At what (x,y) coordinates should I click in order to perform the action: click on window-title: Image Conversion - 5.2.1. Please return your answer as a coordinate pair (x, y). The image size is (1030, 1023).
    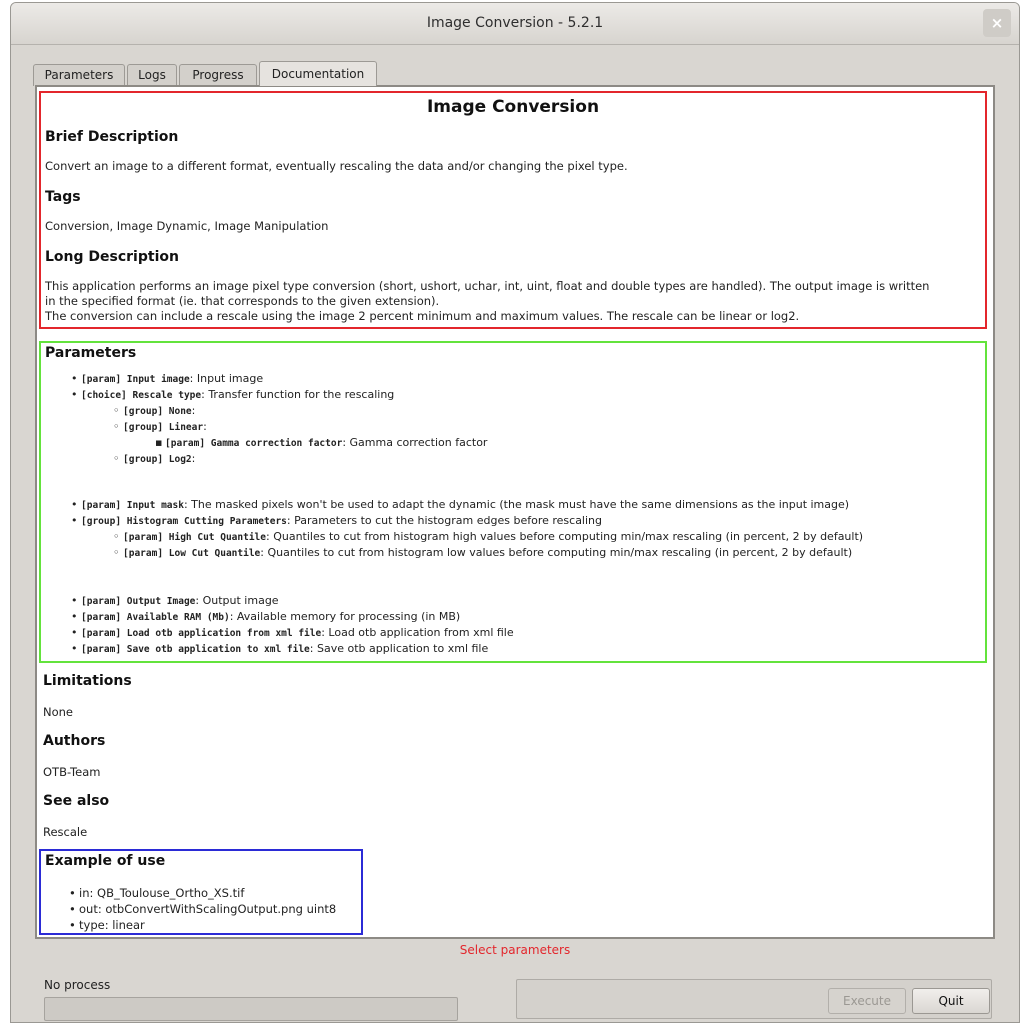
    Looking at the image, I should click on (515, 23).